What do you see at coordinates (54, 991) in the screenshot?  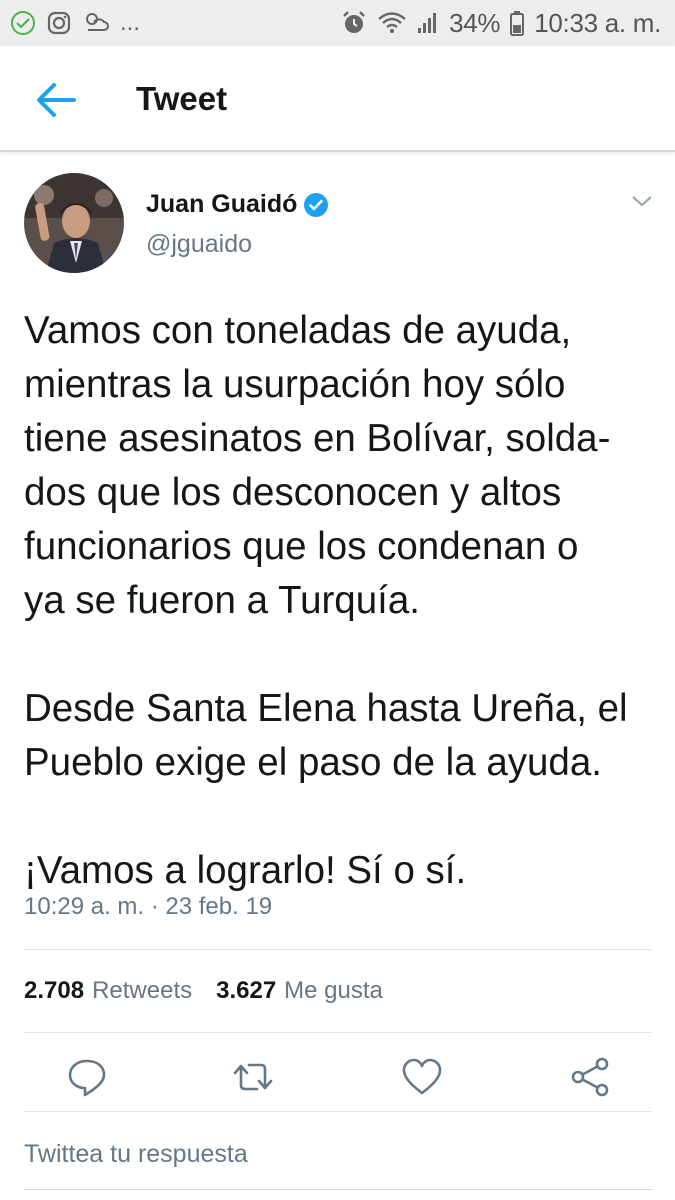 I see `retweets-count: 2.708` at bounding box center [54, 991].